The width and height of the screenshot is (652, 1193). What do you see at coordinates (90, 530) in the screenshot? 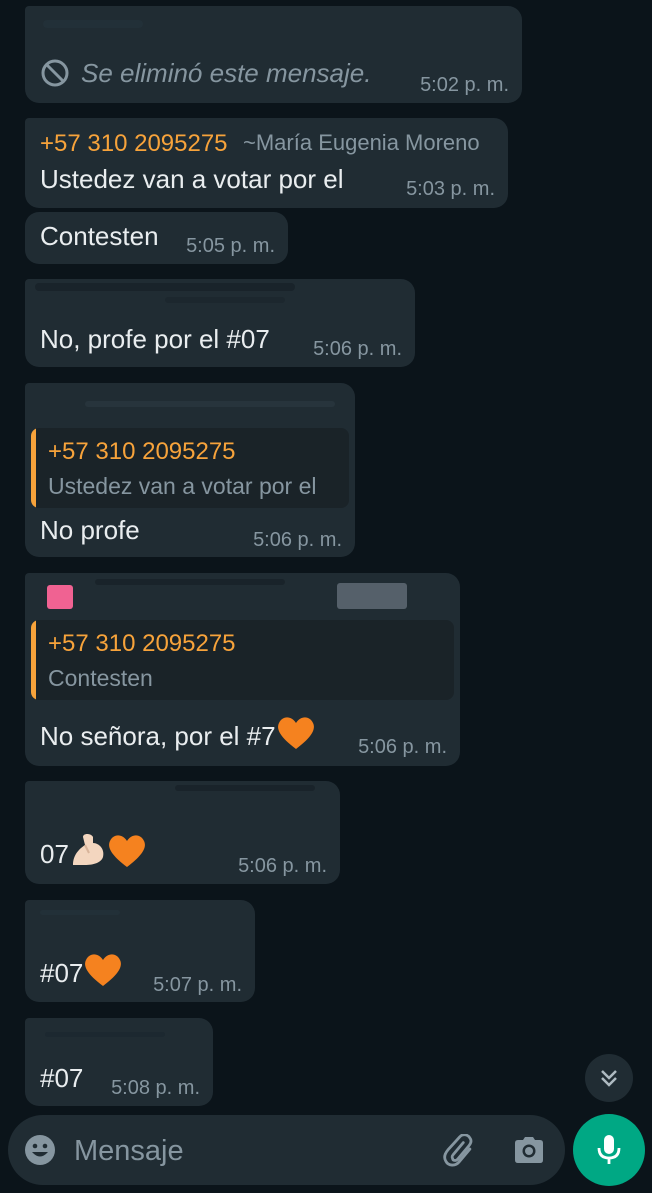
I see `message-text: No profe` at bounding box center [90, 530].